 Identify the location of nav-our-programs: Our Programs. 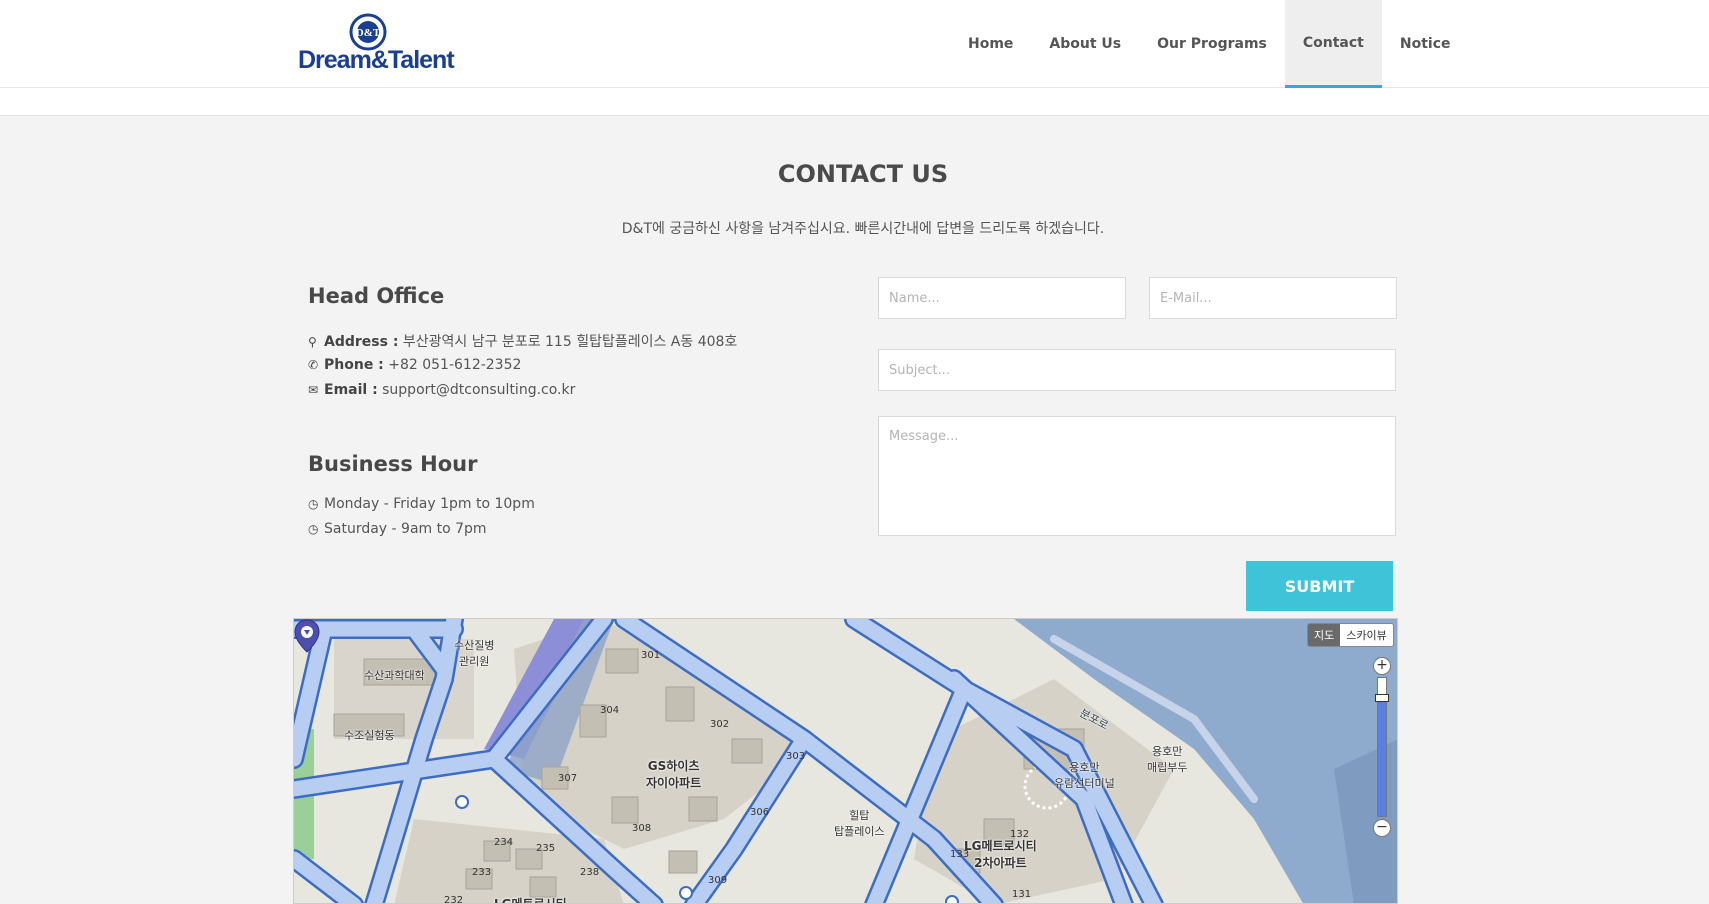
(1212, 44).